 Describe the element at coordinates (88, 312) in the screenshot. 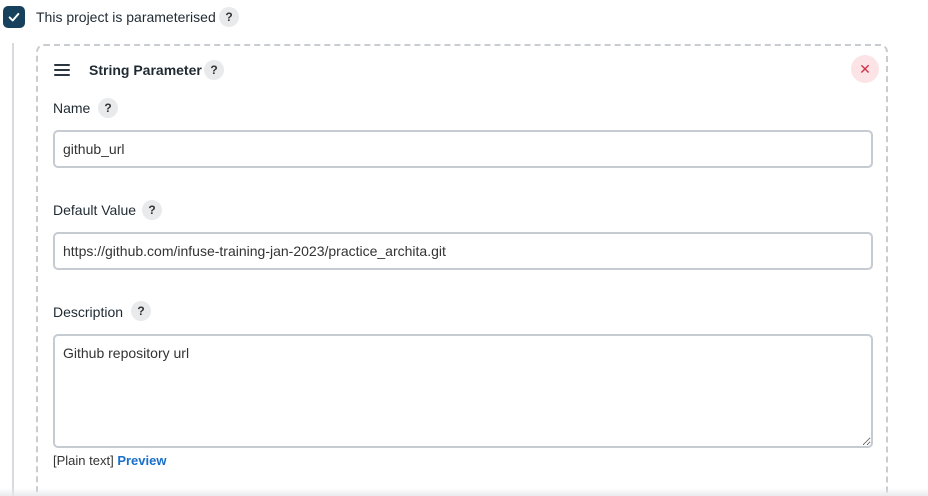

I see `description-label: Description` at that location.